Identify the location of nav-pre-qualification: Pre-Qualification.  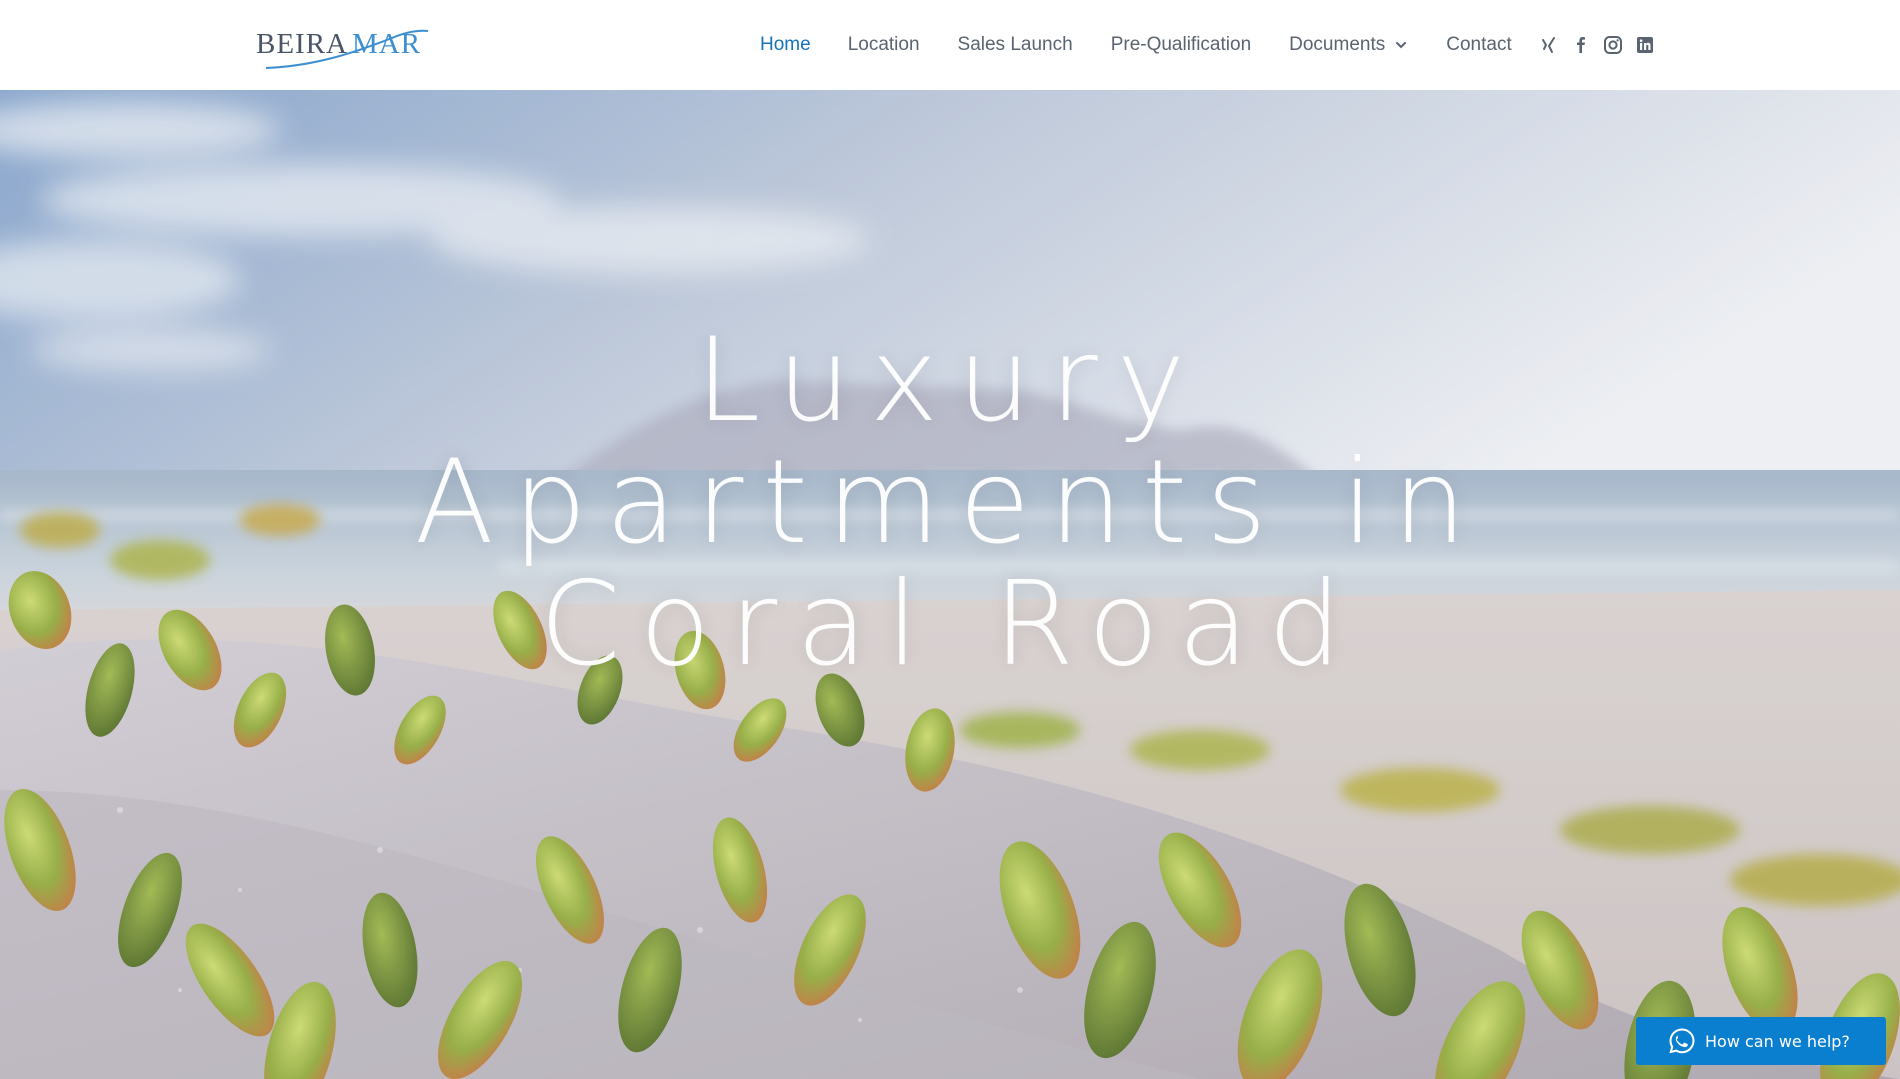
(1181, 45).